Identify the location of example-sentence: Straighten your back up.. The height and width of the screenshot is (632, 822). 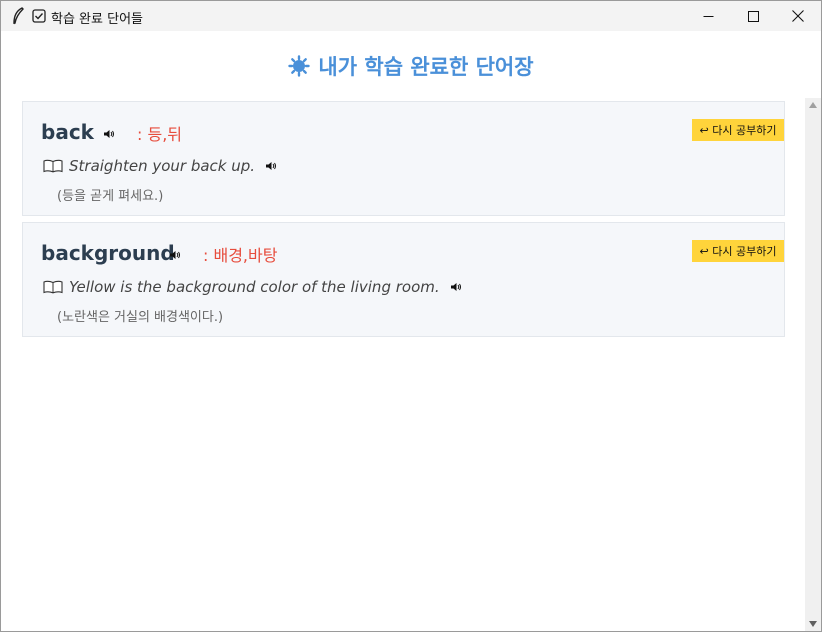
(160, 166).